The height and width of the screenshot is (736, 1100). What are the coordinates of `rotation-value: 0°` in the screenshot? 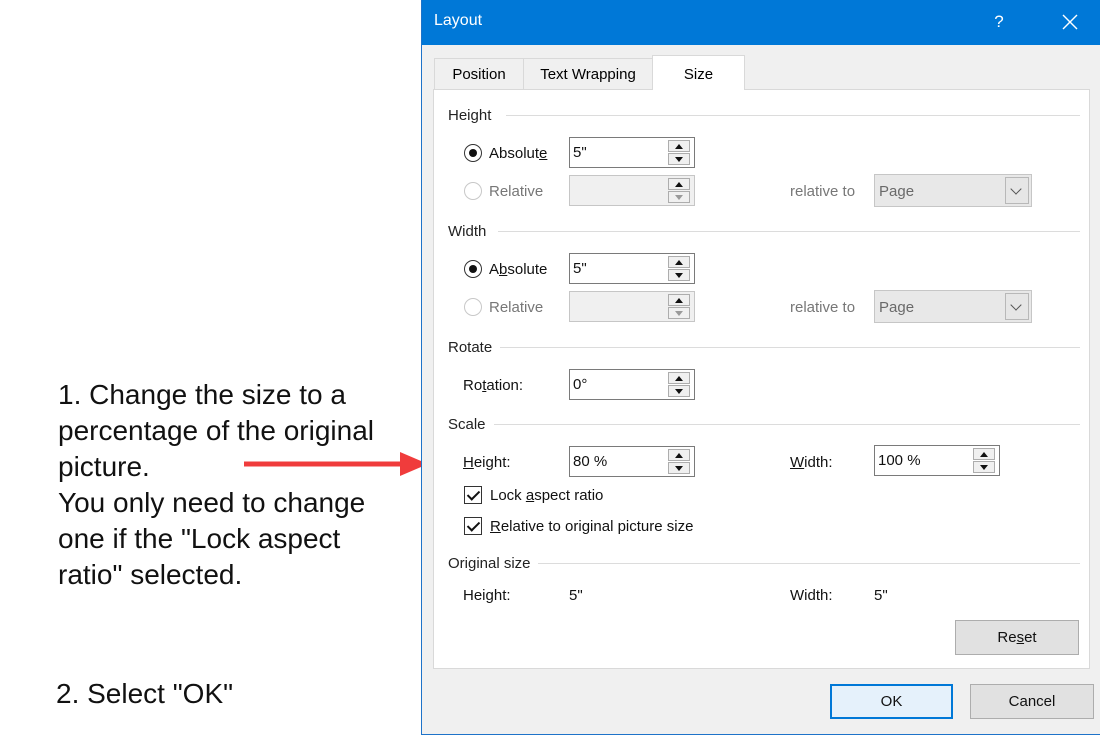 It's located at (580, 384).